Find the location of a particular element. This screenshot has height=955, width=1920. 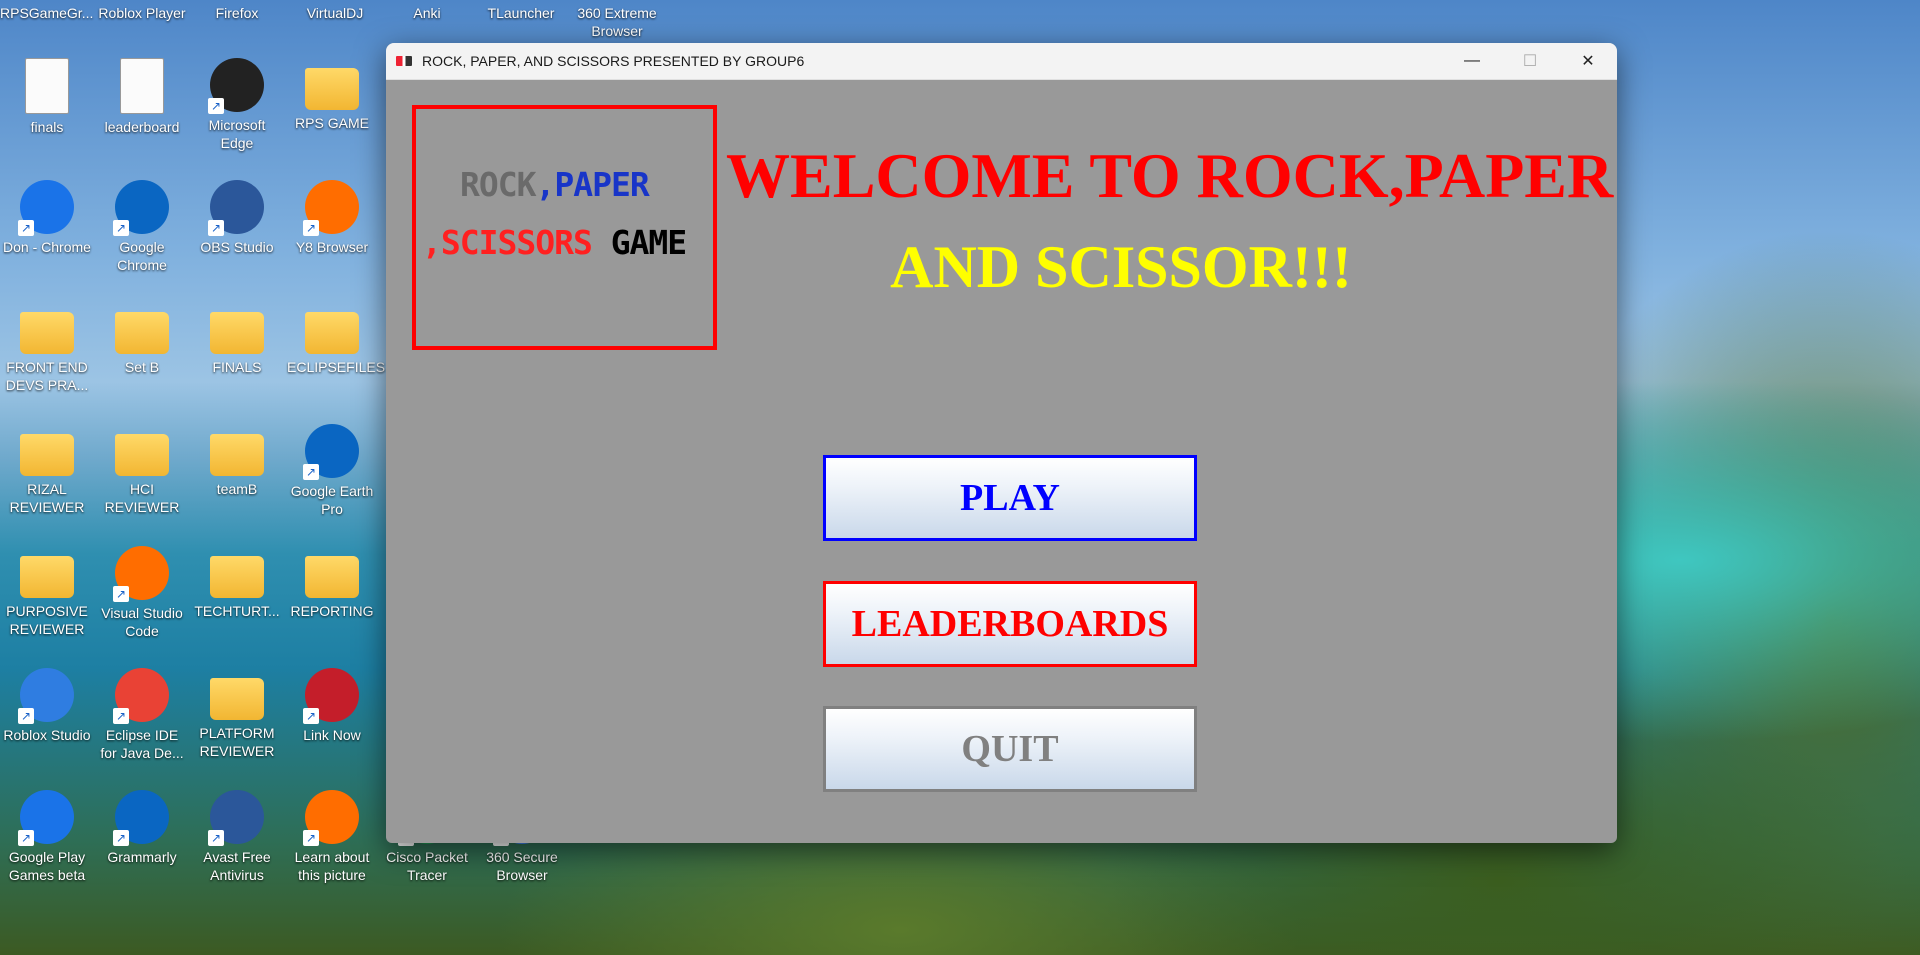

document-icon is located at coordinates (142, 86).